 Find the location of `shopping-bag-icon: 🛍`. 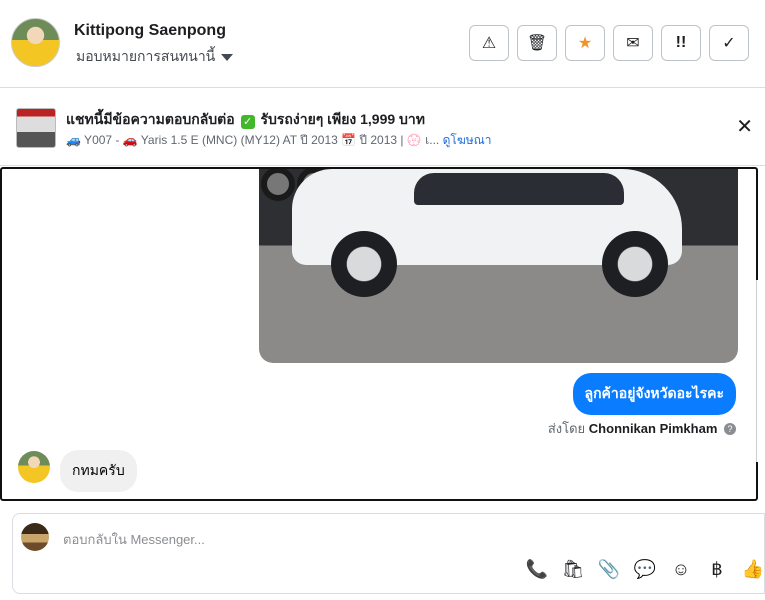

shopping-bag-icon: 🛍 is located at coordinates (573, 568).